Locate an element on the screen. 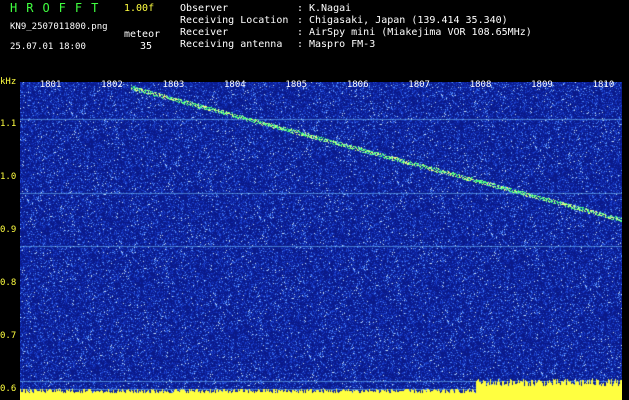 This screenshot has height=400, width=629. x-tick-label: 1806 is located at coordinates (357, 85).